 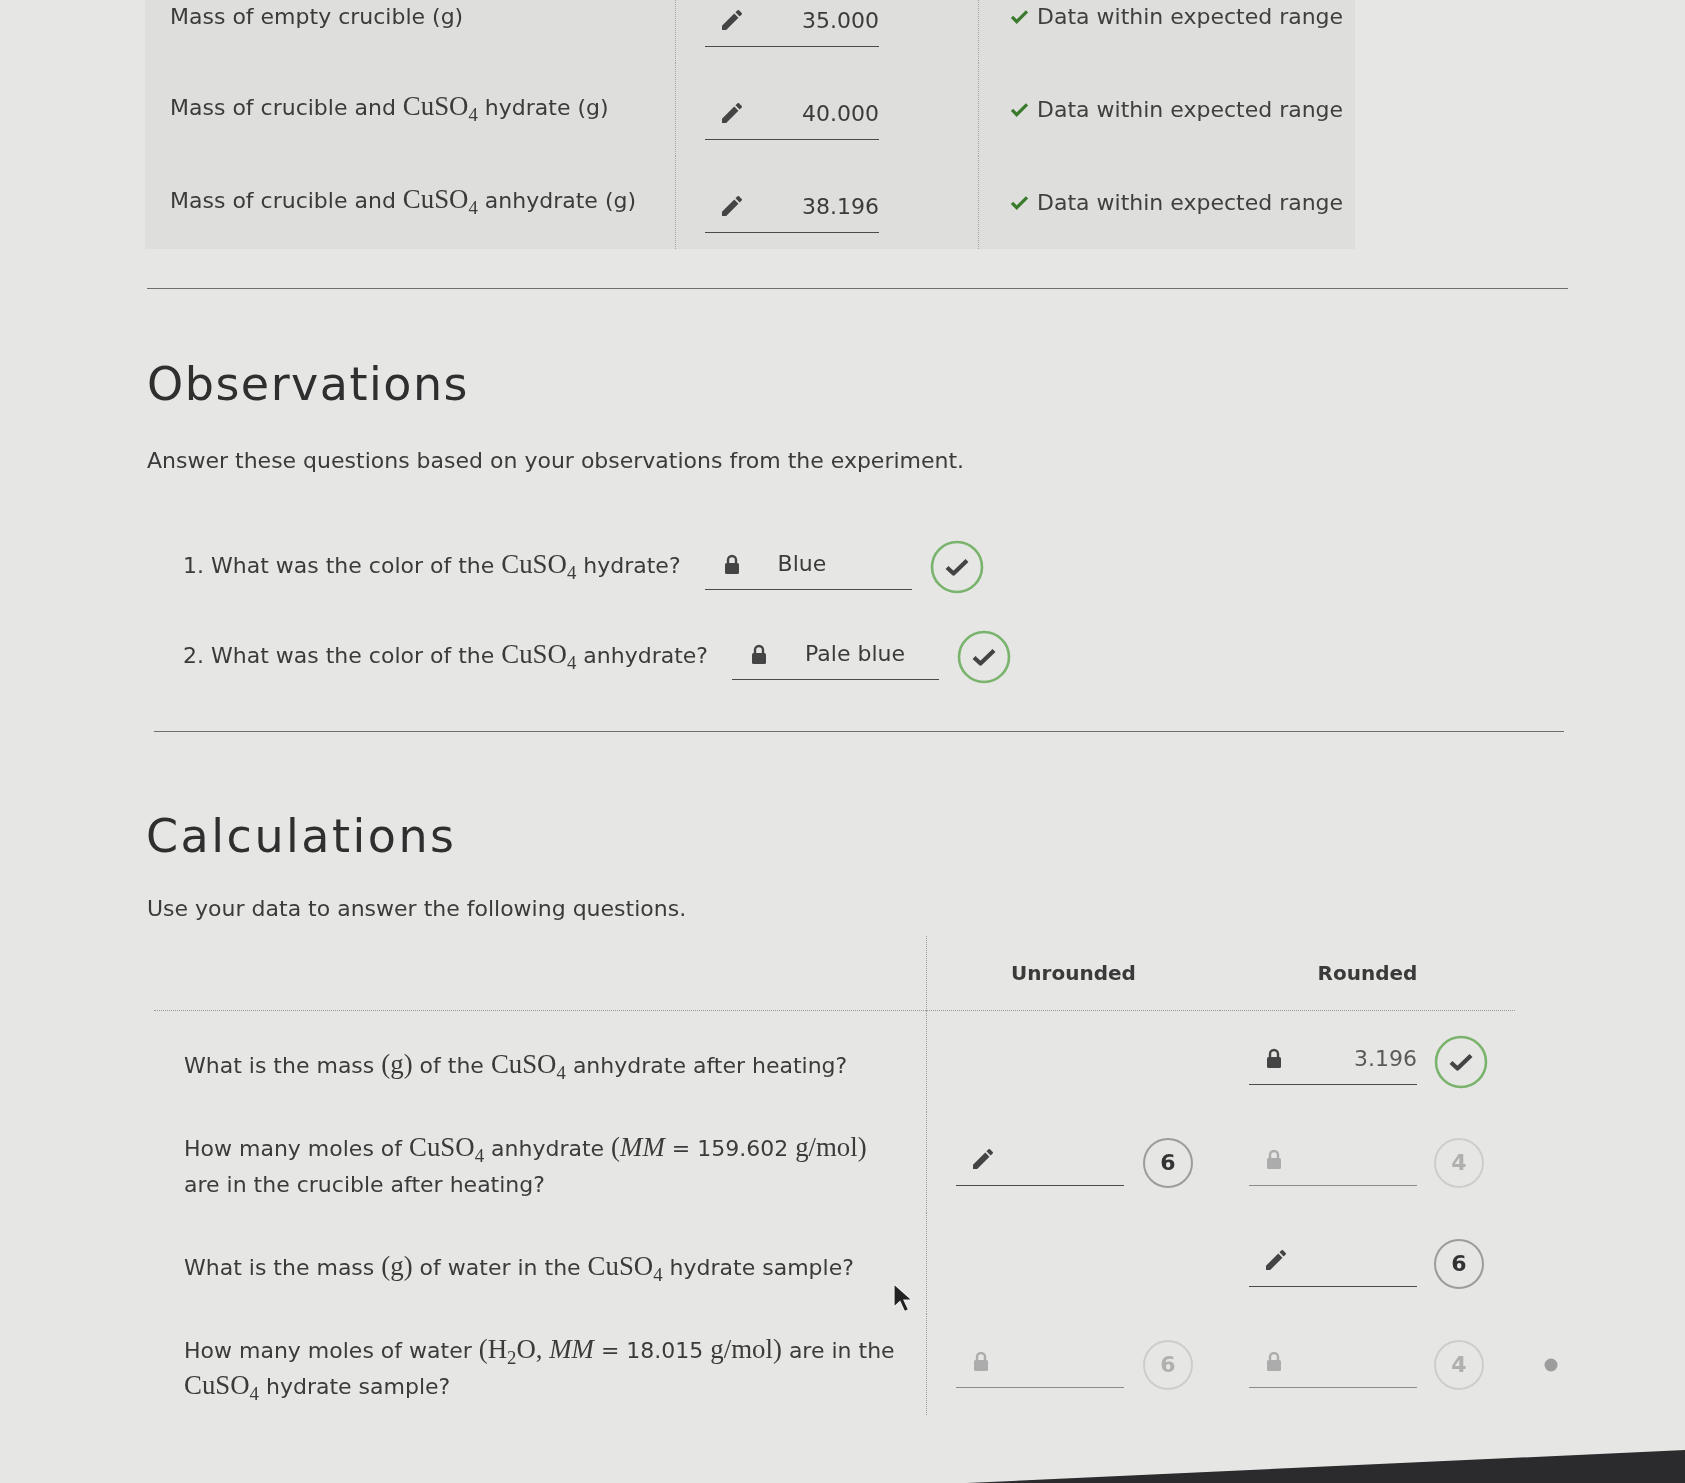 What do you see at coordinates (519, 1267) in the screenshot?
I see `question-text: What is the mass (g) of water in the CuSO$_{4}$ hydrate sample?` at bounding box center [519, 1267].